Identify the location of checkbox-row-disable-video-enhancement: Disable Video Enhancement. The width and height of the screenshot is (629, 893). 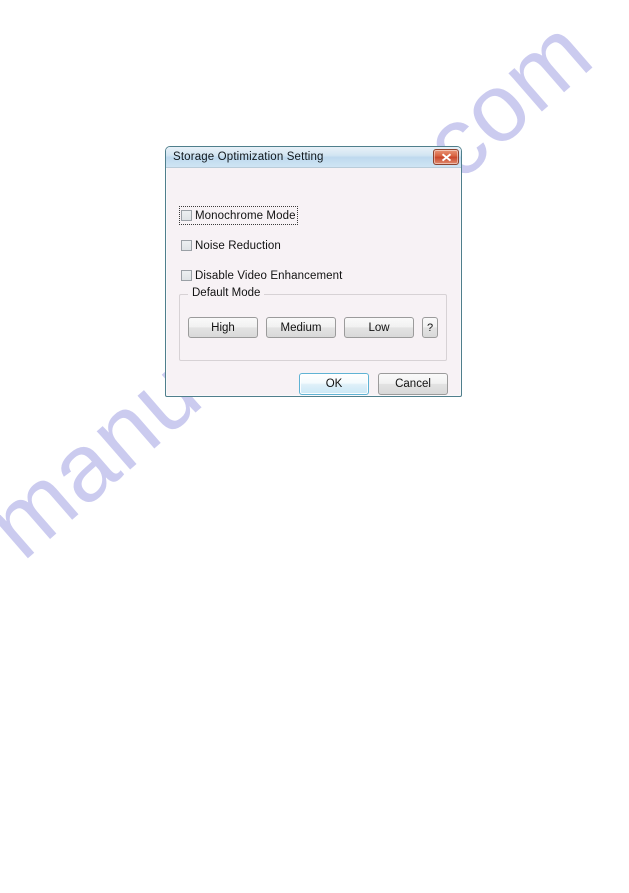
(261, 275).